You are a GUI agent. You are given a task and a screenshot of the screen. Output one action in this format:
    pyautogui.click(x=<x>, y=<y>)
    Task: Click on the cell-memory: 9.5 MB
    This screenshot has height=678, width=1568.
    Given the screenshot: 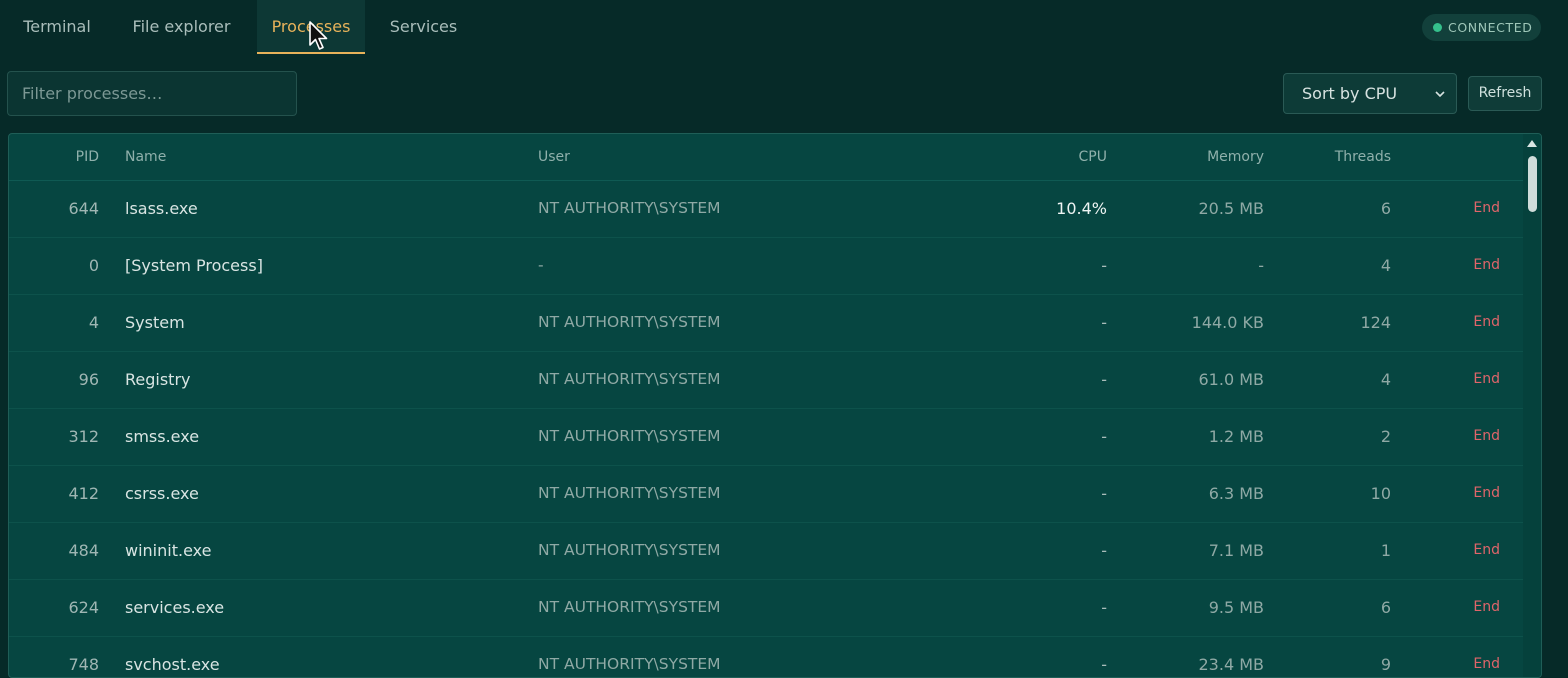 What is the action you would take?
    pyautogui.click(x=1236, y=607)
    